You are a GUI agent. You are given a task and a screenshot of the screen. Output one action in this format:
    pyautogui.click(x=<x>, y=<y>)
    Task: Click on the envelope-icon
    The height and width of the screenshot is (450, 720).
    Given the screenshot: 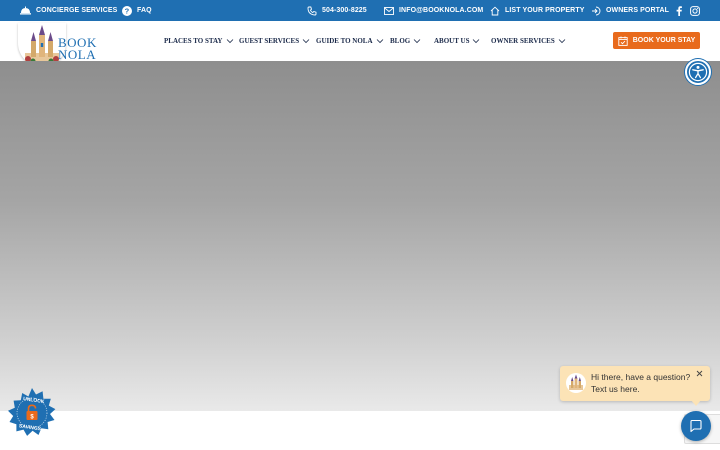 What is the action you would take?
    pyautogui.click(x=389, y=10)
    